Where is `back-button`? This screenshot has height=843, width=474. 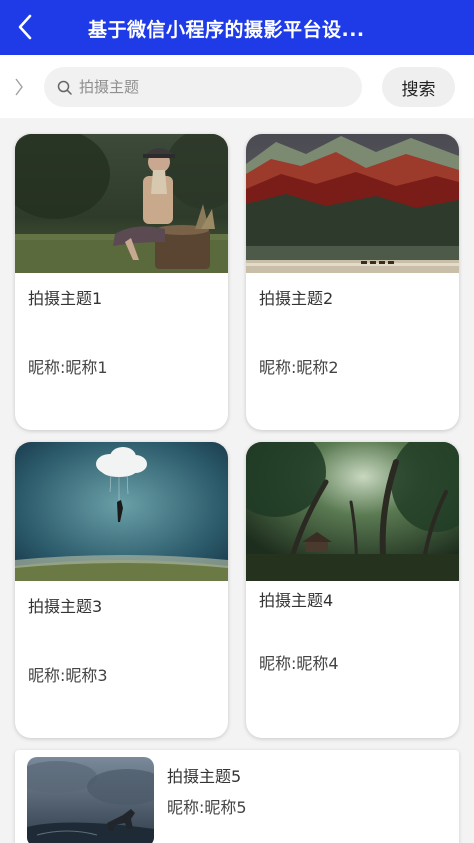
back-button is located at coordinates (25, 27).